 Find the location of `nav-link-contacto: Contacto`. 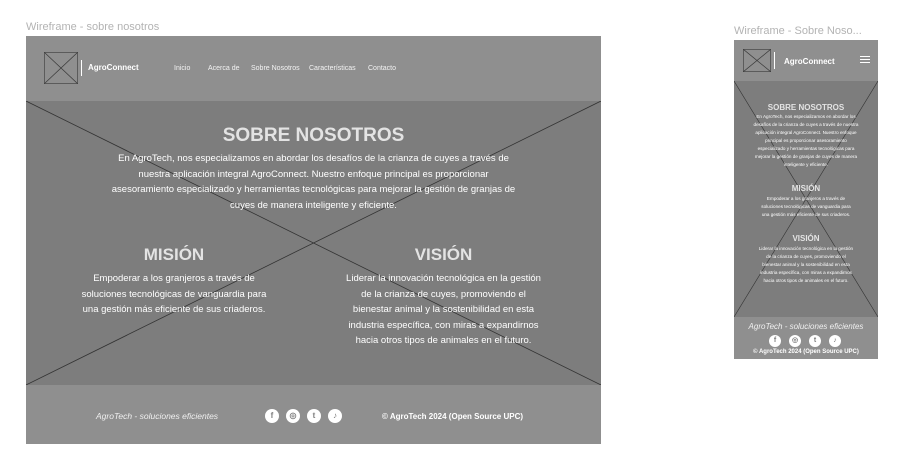

nav-link-contacto: Contacto is located at coordinates (382, 68).